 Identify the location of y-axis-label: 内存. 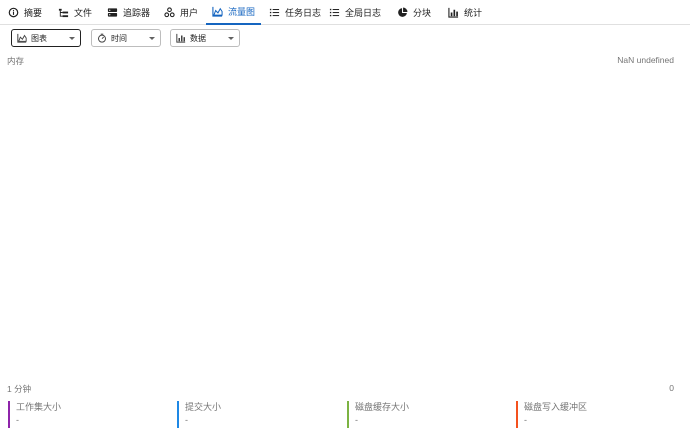
(16, 61).